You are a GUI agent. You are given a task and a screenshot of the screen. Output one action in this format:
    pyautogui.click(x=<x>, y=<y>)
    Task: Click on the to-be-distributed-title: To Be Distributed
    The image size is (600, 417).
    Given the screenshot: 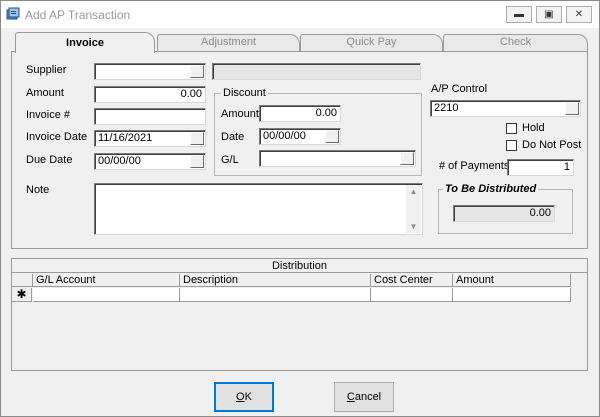 What is the action you would take?
    pyautogui.click(x=491, y=189)
    